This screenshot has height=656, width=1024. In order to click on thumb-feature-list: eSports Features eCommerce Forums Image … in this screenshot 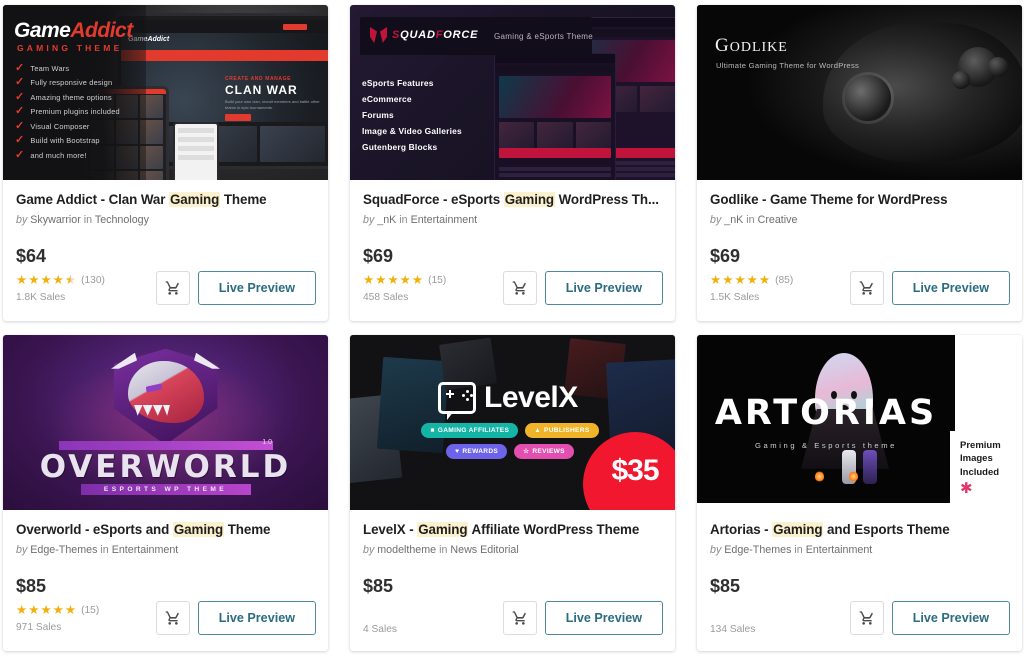, I will do `click(412, 115)`.